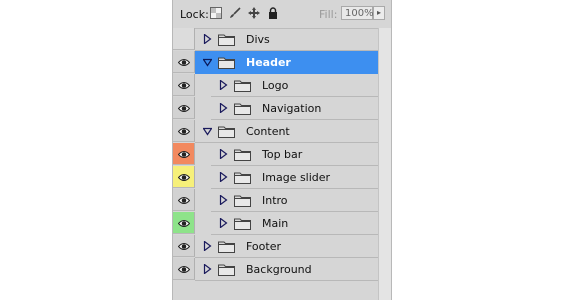 The height and width of the screenshot is (300, 570). What do you see at coordinates (254, 13) in the screenshot?
I see `move-lock-icon` at bounding box center [254, 13].